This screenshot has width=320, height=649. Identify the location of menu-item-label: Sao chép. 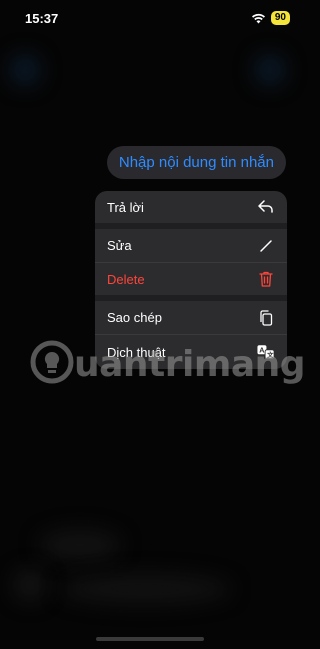
(134, 317).